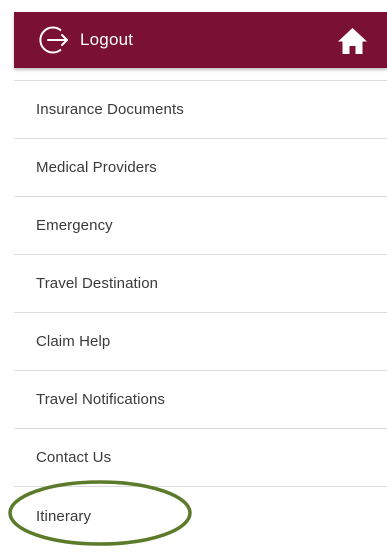  What do you see at coordinates (200, 226) in the screenshot?
I see `menu-item-emergency: Emergency` at bounding box center [200, 226].